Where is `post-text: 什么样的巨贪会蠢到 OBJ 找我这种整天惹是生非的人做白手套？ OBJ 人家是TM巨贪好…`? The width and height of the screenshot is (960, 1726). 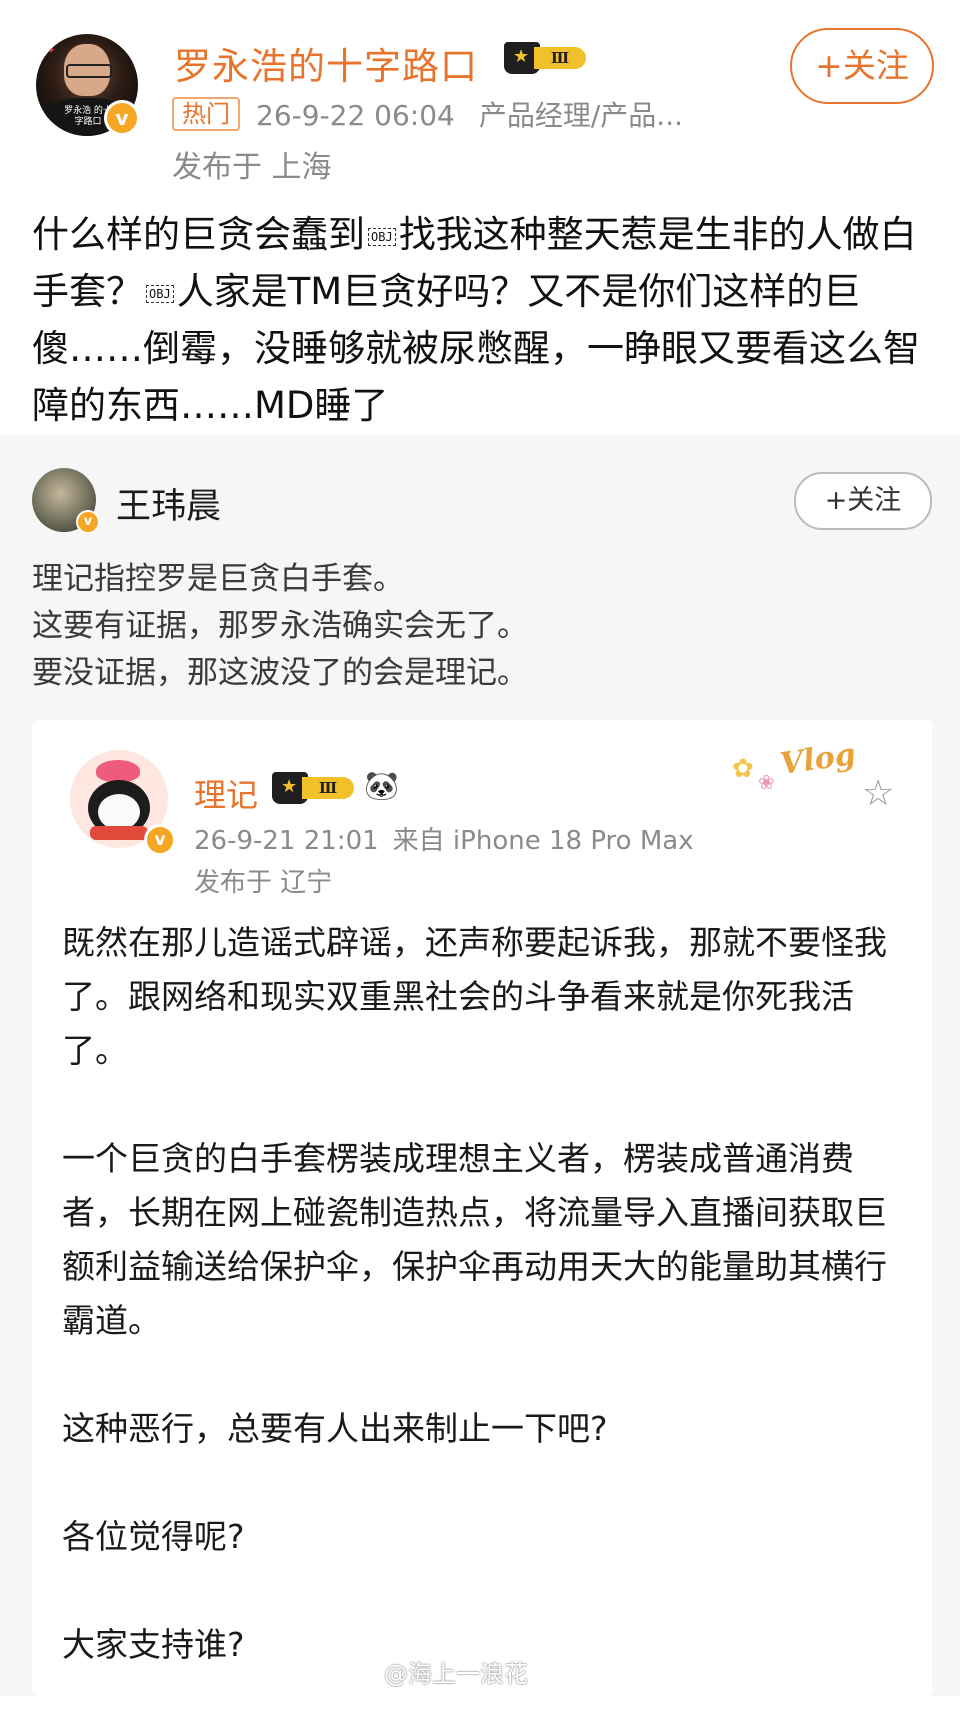
post-text: 什么样的巨贪会蠢到 OBJ 找我这种整天惹是生非的人做白手套？ OBJ 人家是TM巨贪好… is located at coordinates (487, 320).